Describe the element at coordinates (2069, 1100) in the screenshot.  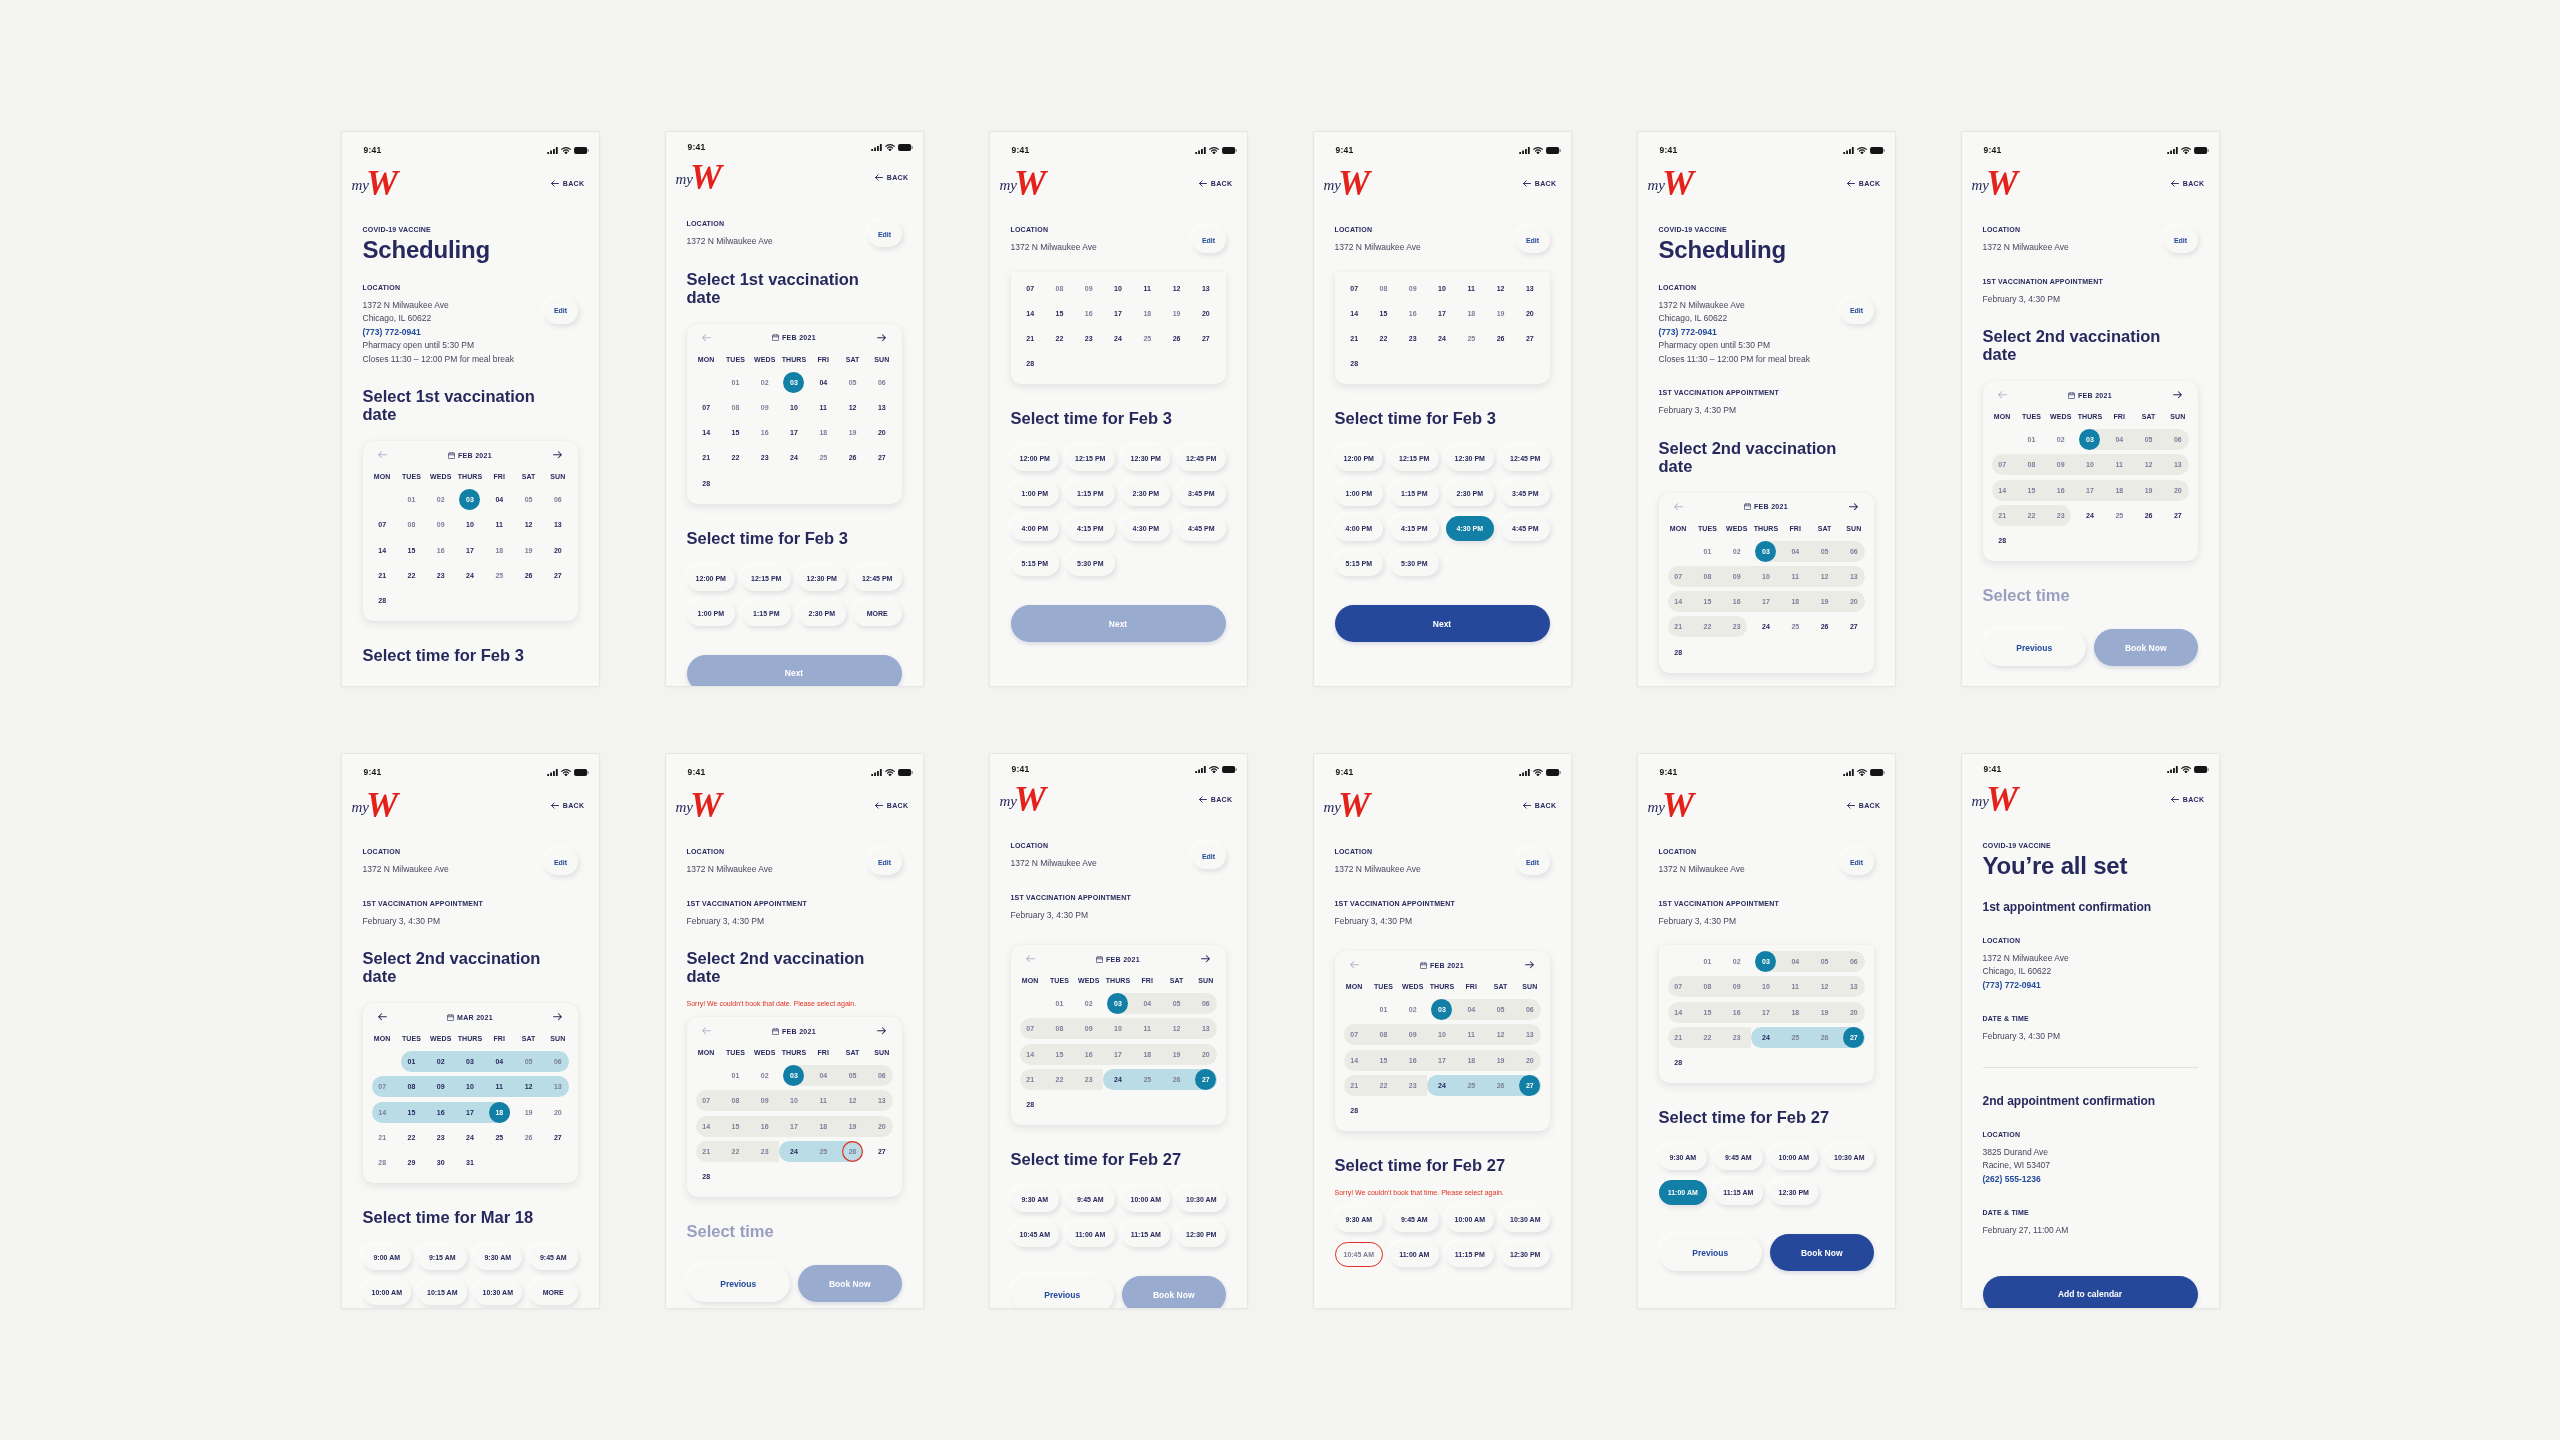
I see `section-subheading: 2nd appointment confirmation` at that location.